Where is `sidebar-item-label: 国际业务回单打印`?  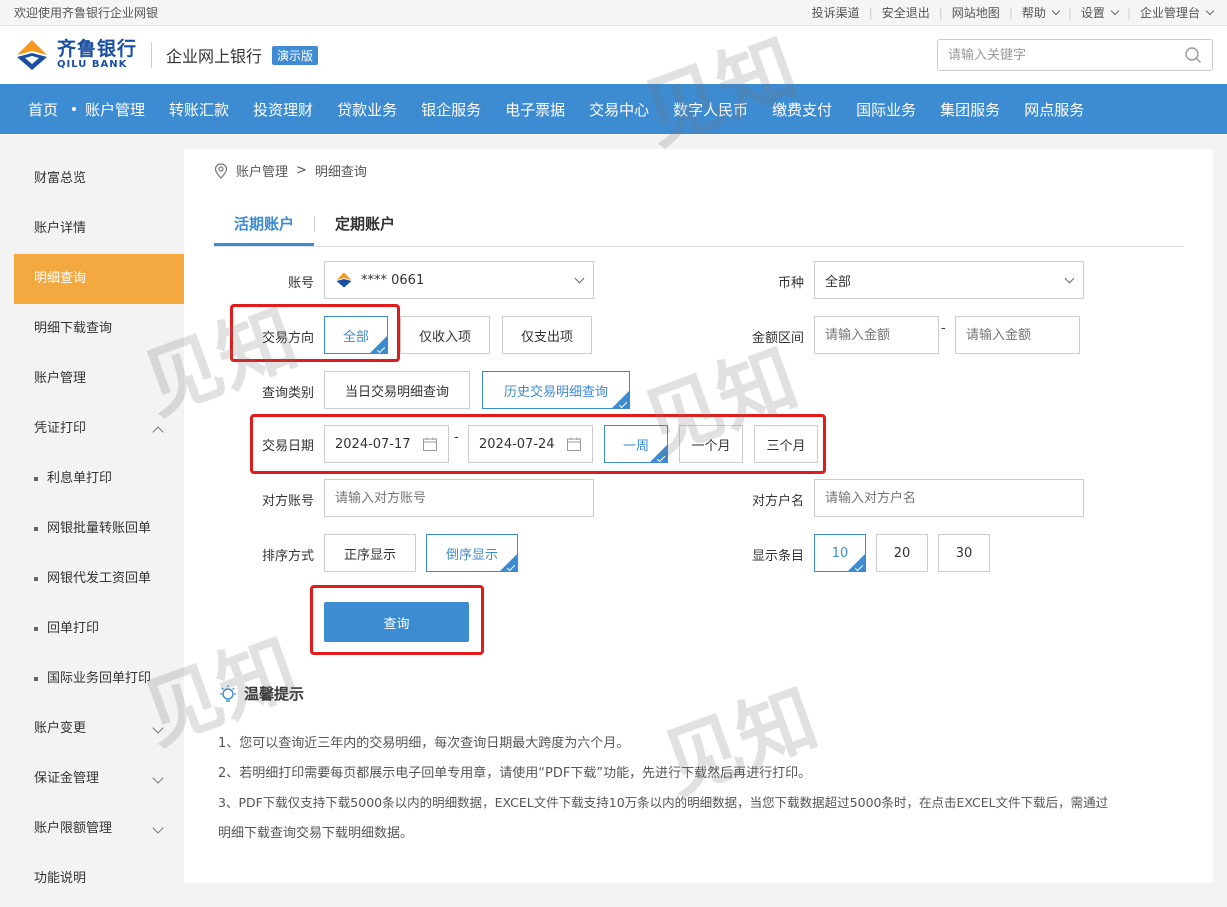
sidebar-item-label: 国际业务回单打印 is located at coordinates (99, 678).